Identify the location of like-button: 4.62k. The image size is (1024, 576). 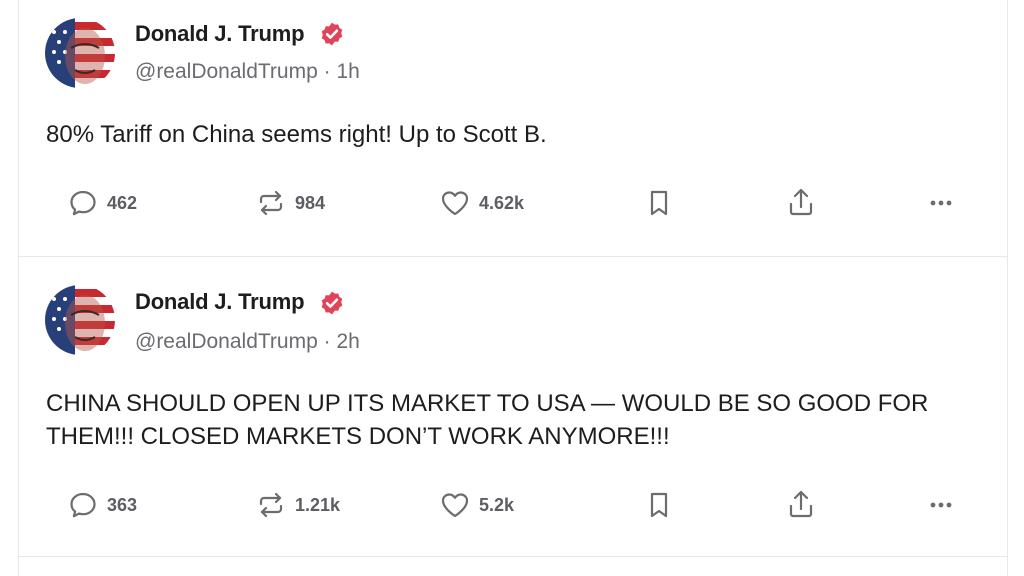
(481, 203).